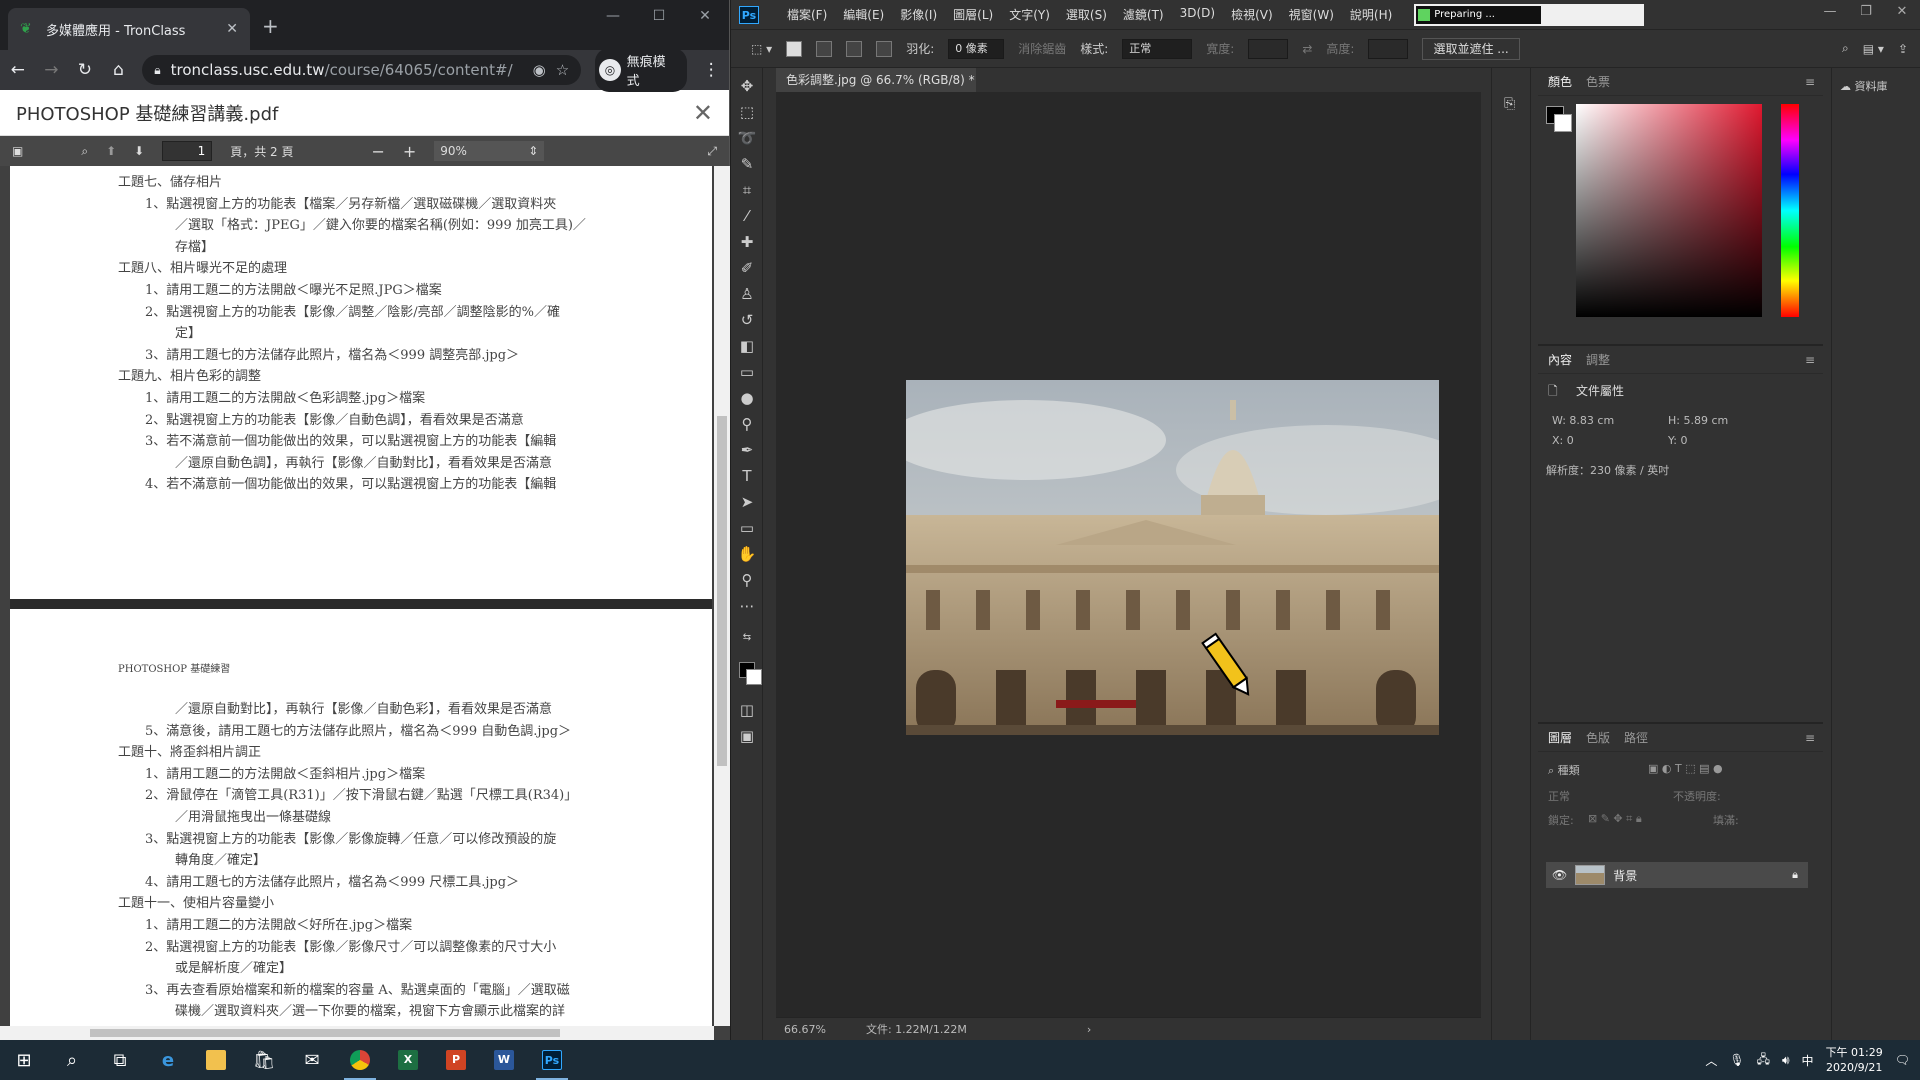 The image size is (1920, 1080). Describe the element at coordinates (1268, 48) in the screenshot. I see `width-input` at that location.